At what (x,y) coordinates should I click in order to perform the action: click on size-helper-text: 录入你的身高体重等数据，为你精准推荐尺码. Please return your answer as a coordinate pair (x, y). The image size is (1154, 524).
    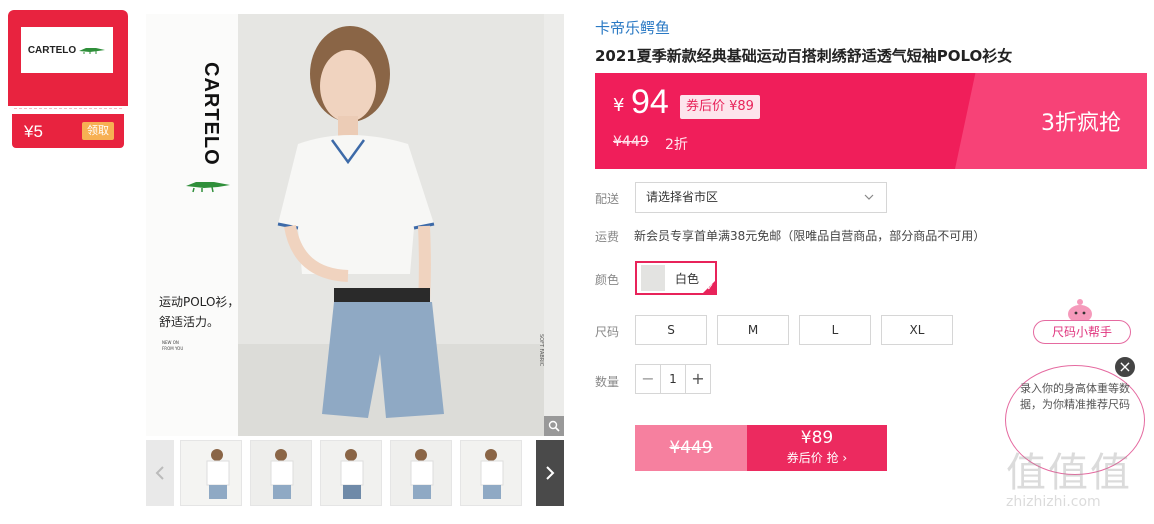
    Looking at the image, I should click on (1075, 396).